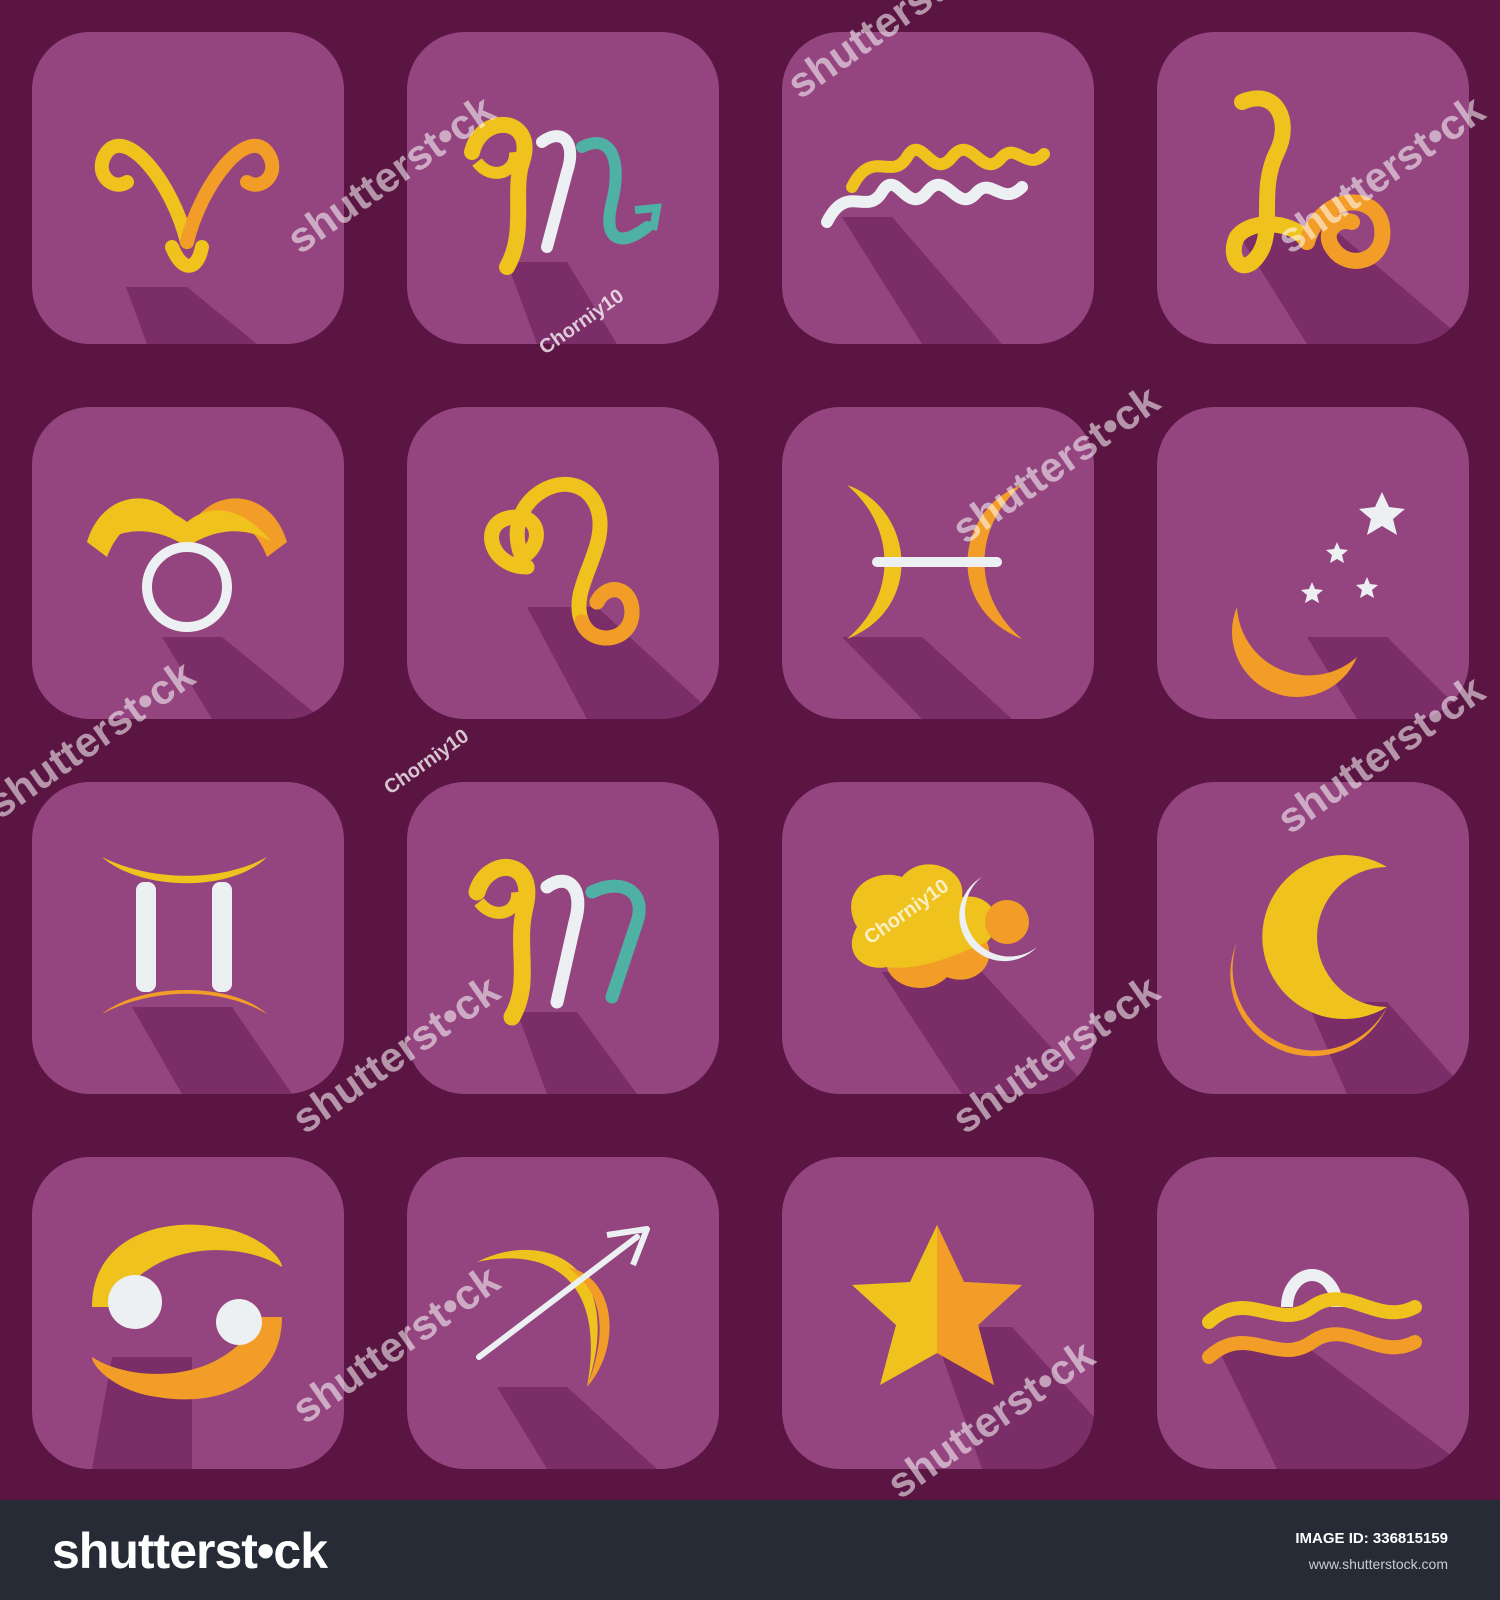 The width and height of the screenshot is (1500, 1600). Describe the element at coordinates (1313, 1313) in the screenshot. I see `libra-icon` at that location.